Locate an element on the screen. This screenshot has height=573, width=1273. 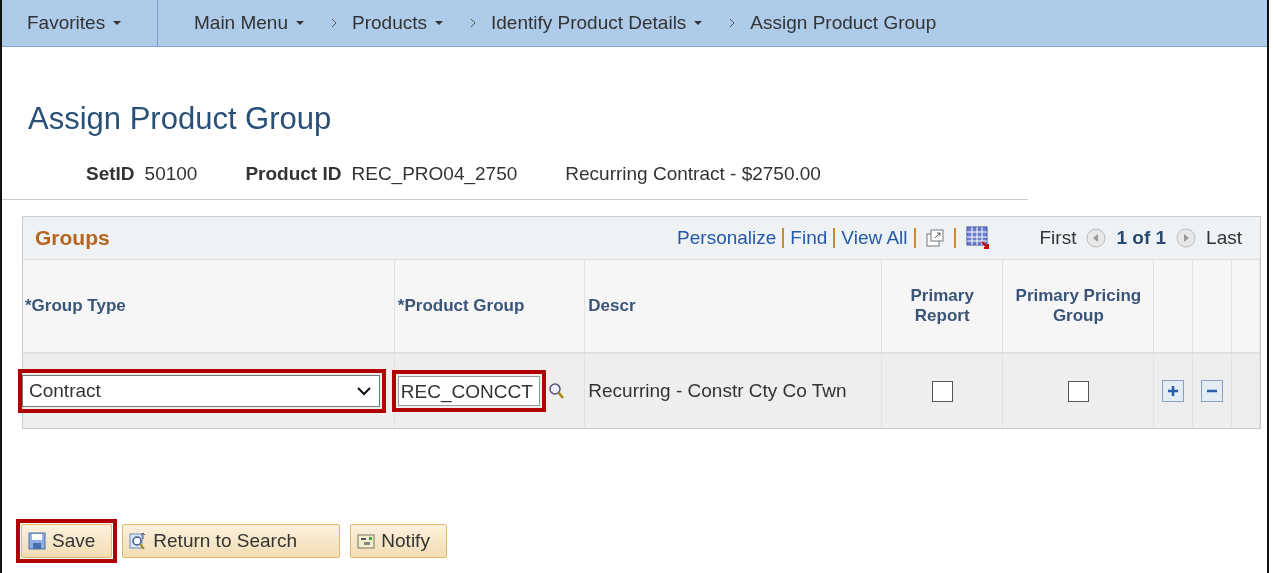
notify-button: Notify is located at coordinates (398, 541).